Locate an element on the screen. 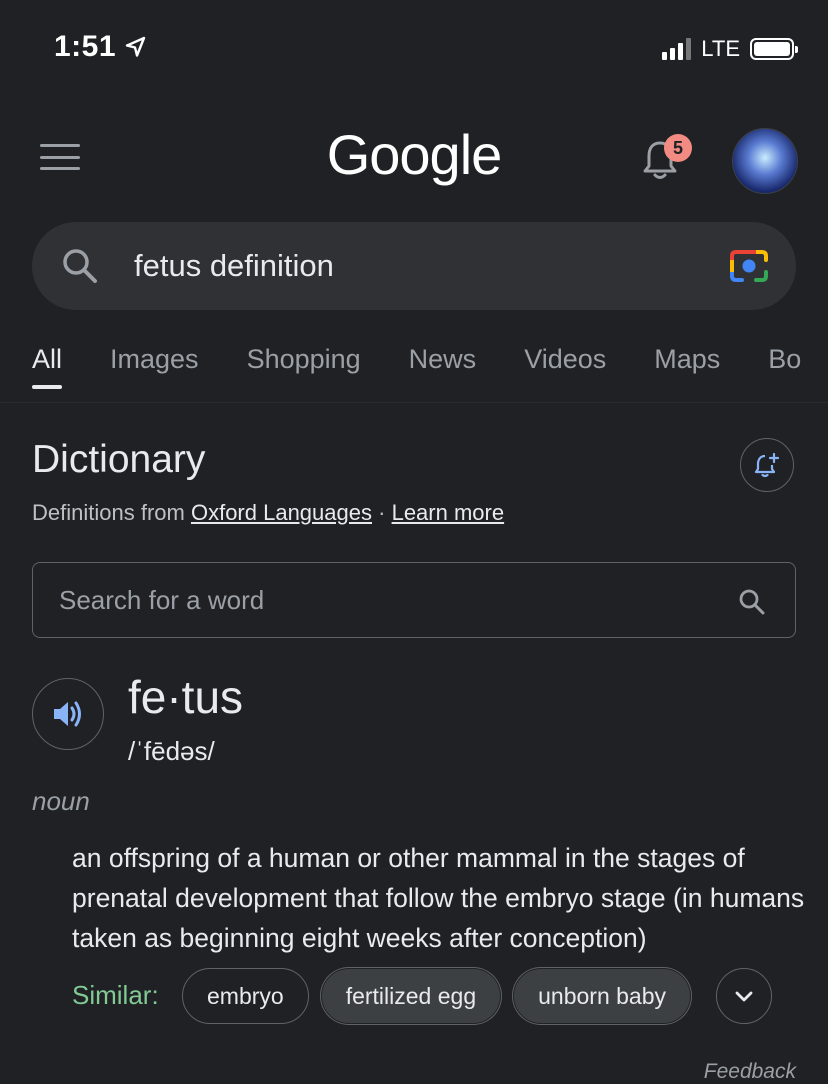 The height and width of the screenshot is (1084, 828). battery-icon is located at coordinates (774, 49).